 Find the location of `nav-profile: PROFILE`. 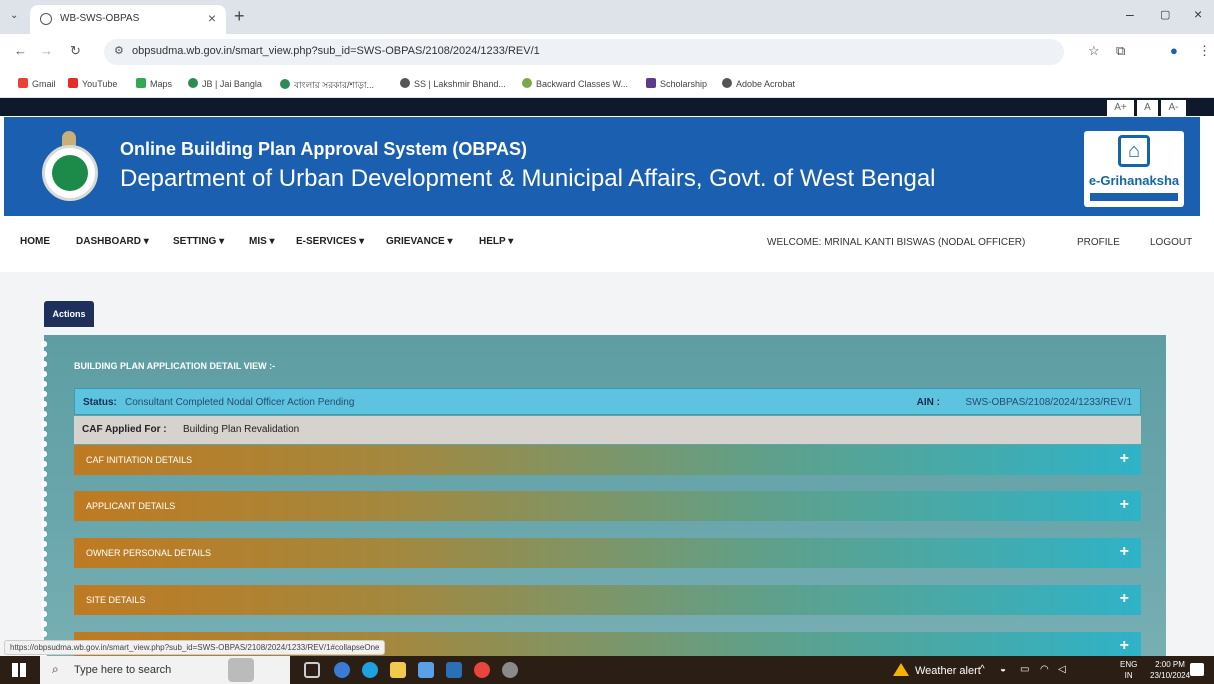

nav-profile: PROFILE is located at coordinates (1098, 242).